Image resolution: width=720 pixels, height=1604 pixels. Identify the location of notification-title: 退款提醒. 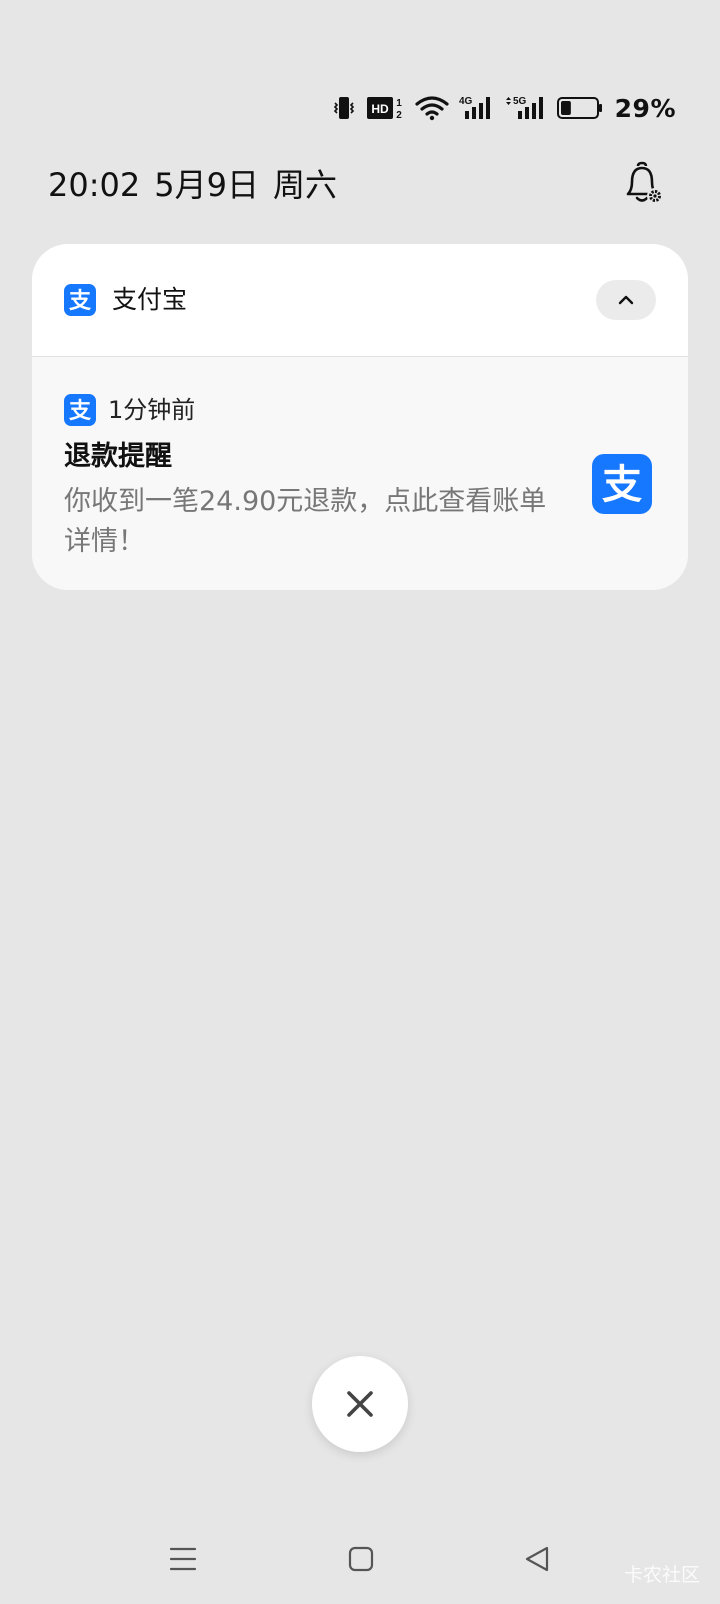
(118, 456).